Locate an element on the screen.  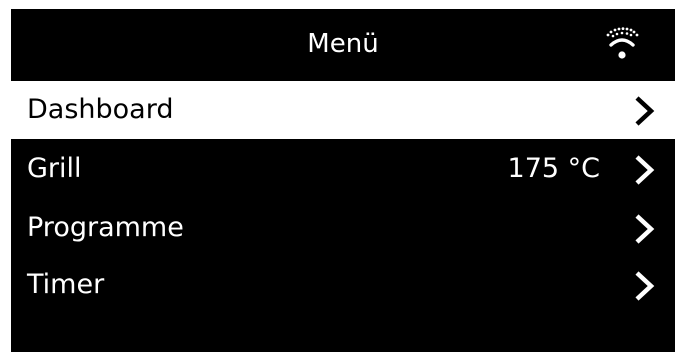
menu-item-label: Timer is located at coordinates (66, 284).